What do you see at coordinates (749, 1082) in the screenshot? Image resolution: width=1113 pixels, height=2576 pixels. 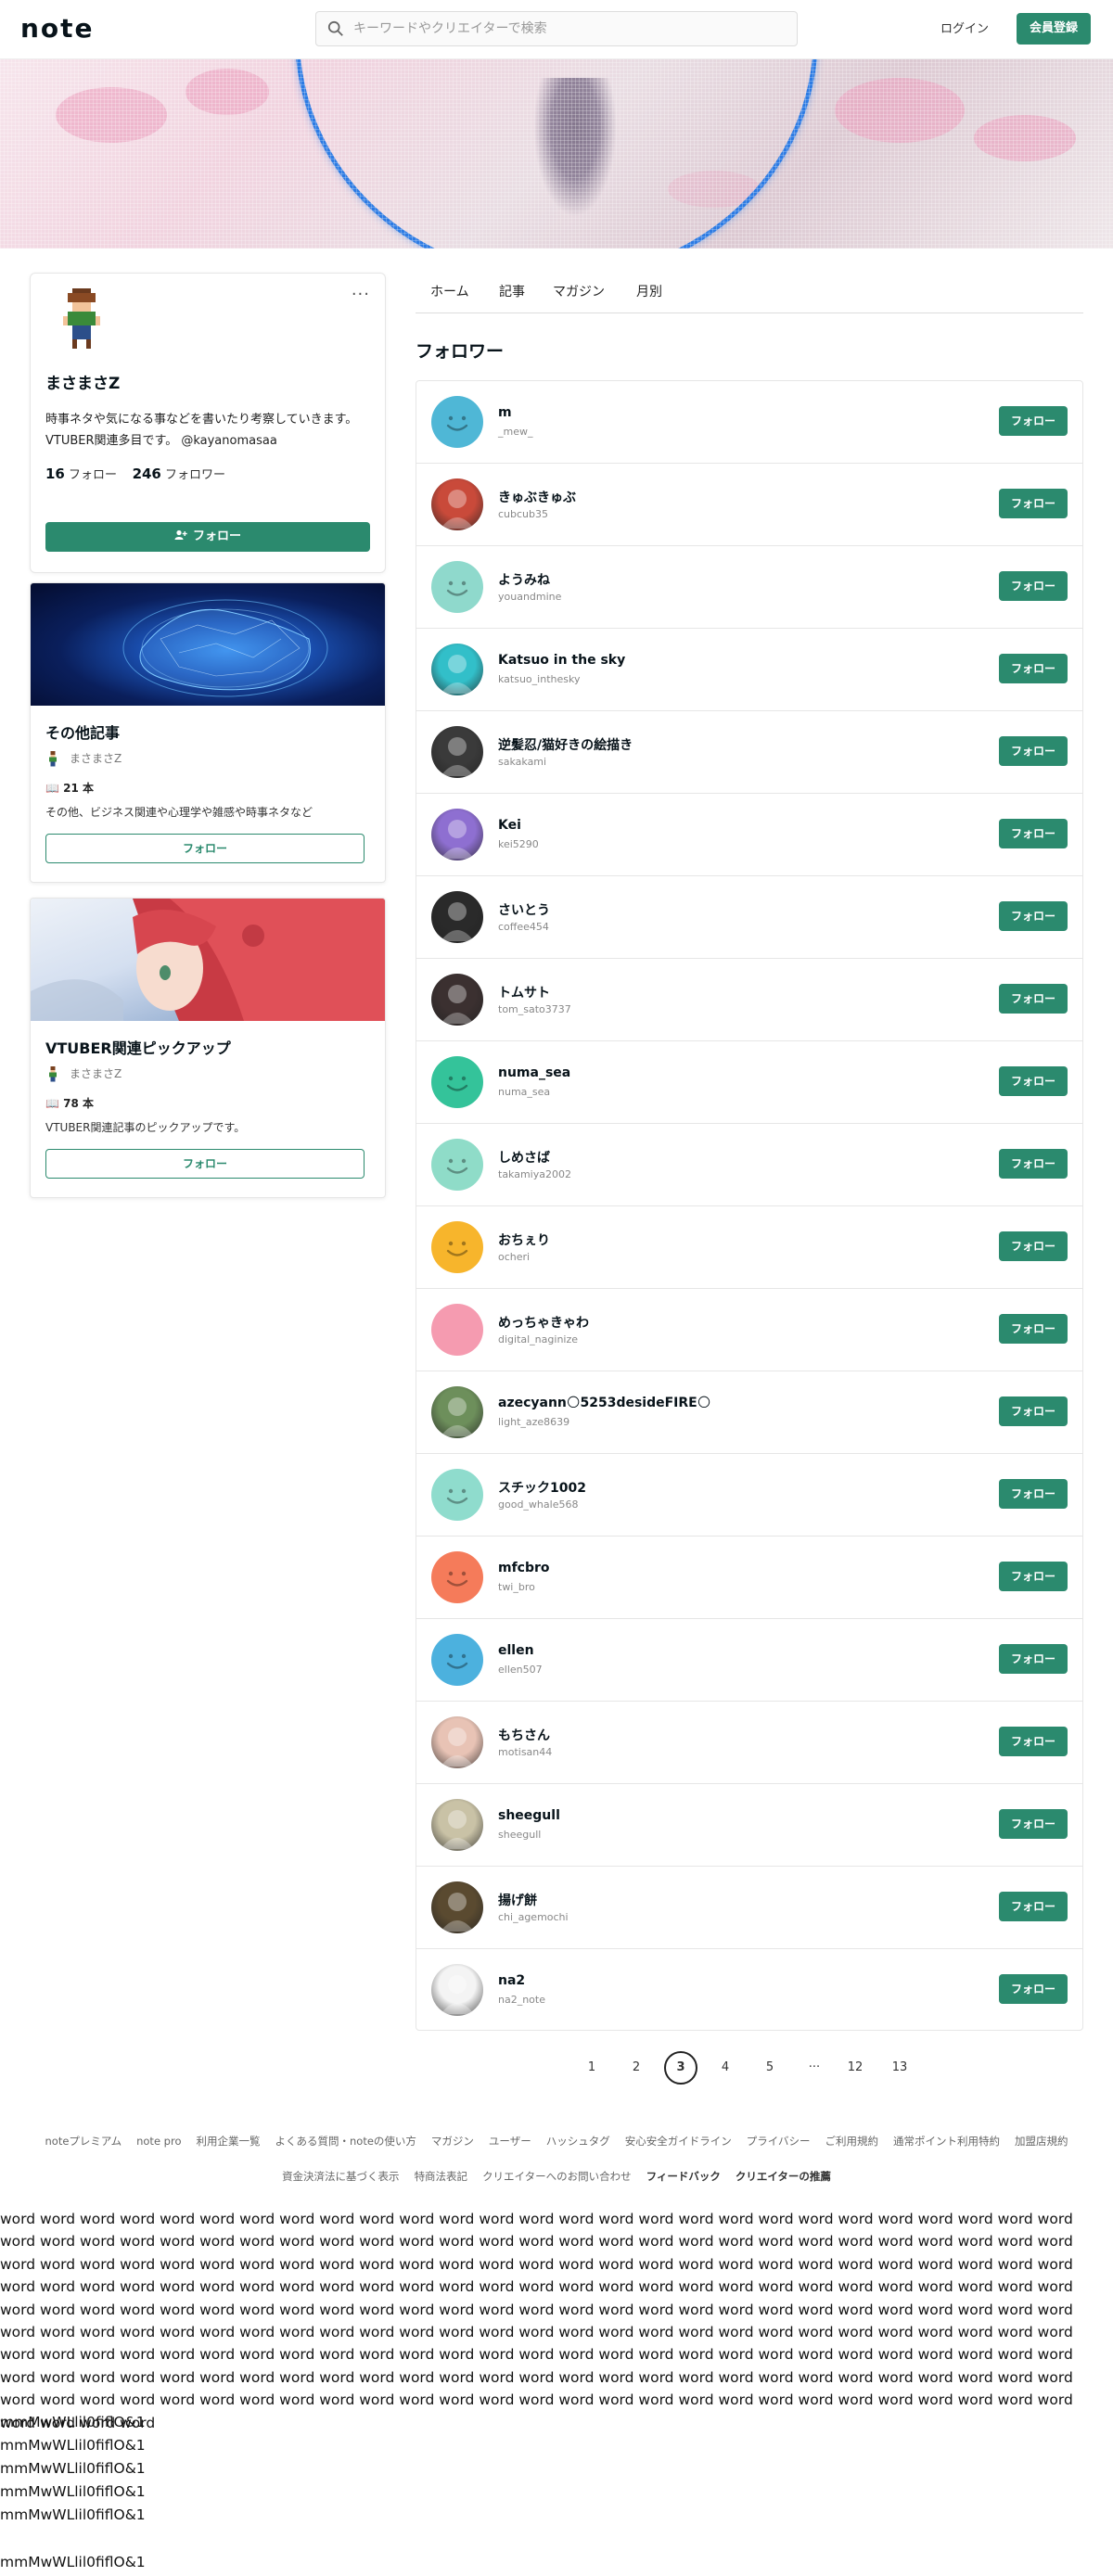 I see `follower-row: numa_sea numa_sea フォロー` at bounding box center [749, 1082].